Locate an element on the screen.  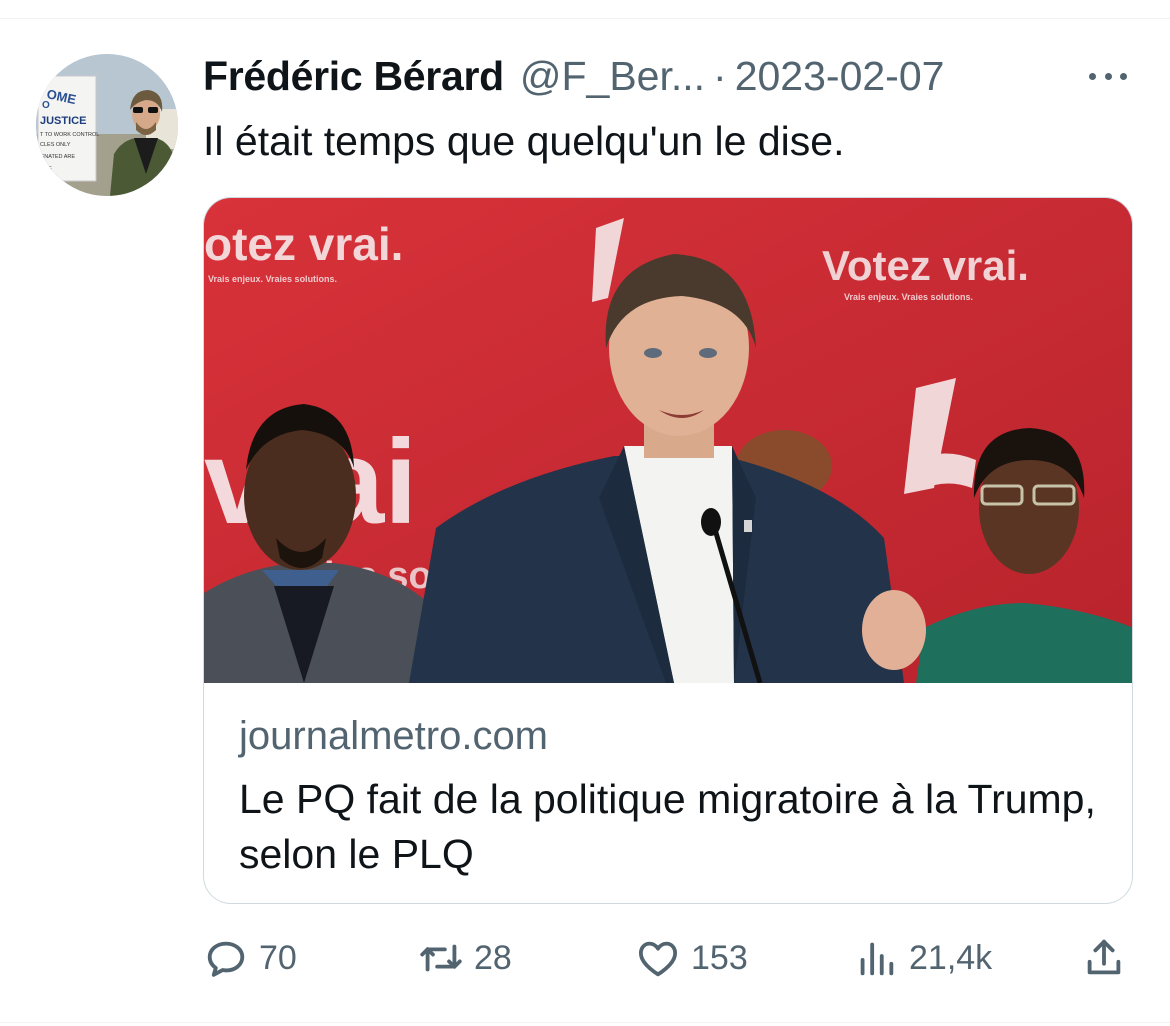
heart-icon is located at coordinates (658, 959).